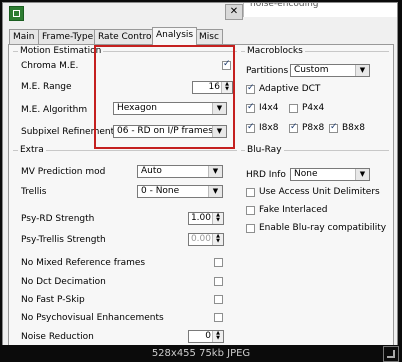  I want to click on trellis-label: Trellis, so click(34, 192).